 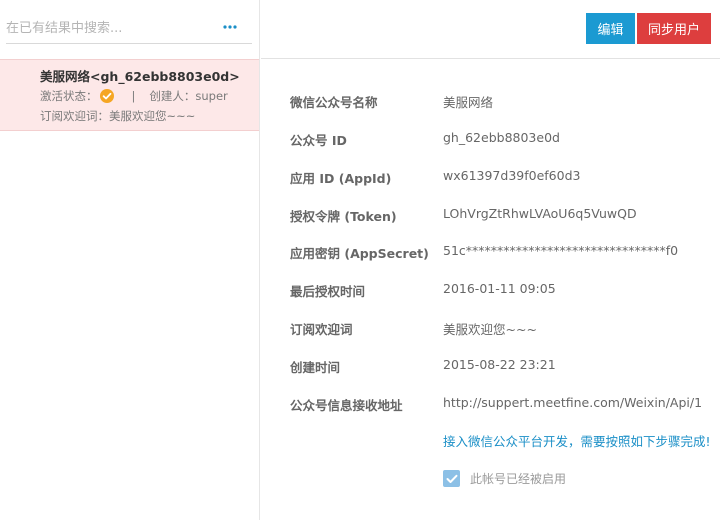 What do you see at coordinates (230, 27) in the screenshot?
I see `ellipsis-icon` at bounding box center [230, 27].